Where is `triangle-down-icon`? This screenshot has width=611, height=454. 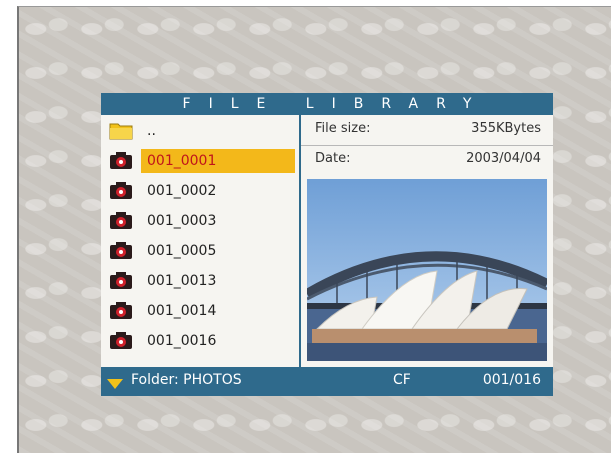 triangle-down-icon is located at coordinates (115, 385).